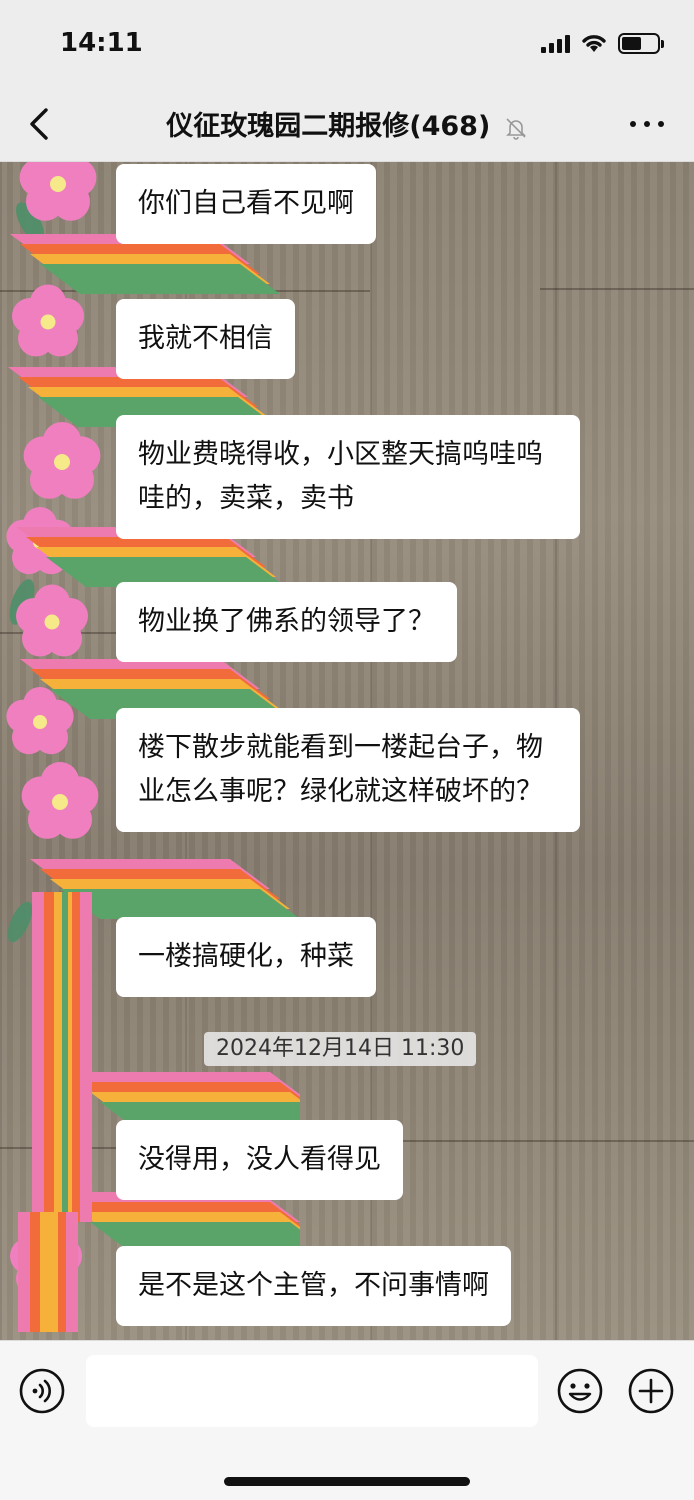 The image size is (694, 1500). Describe the element at coordinates (348, 477) in the screenshot. I see `message-bubble: 物业费晓得收，小区整天搞呜哇呜哇的，卖菜，卖书` at that location.